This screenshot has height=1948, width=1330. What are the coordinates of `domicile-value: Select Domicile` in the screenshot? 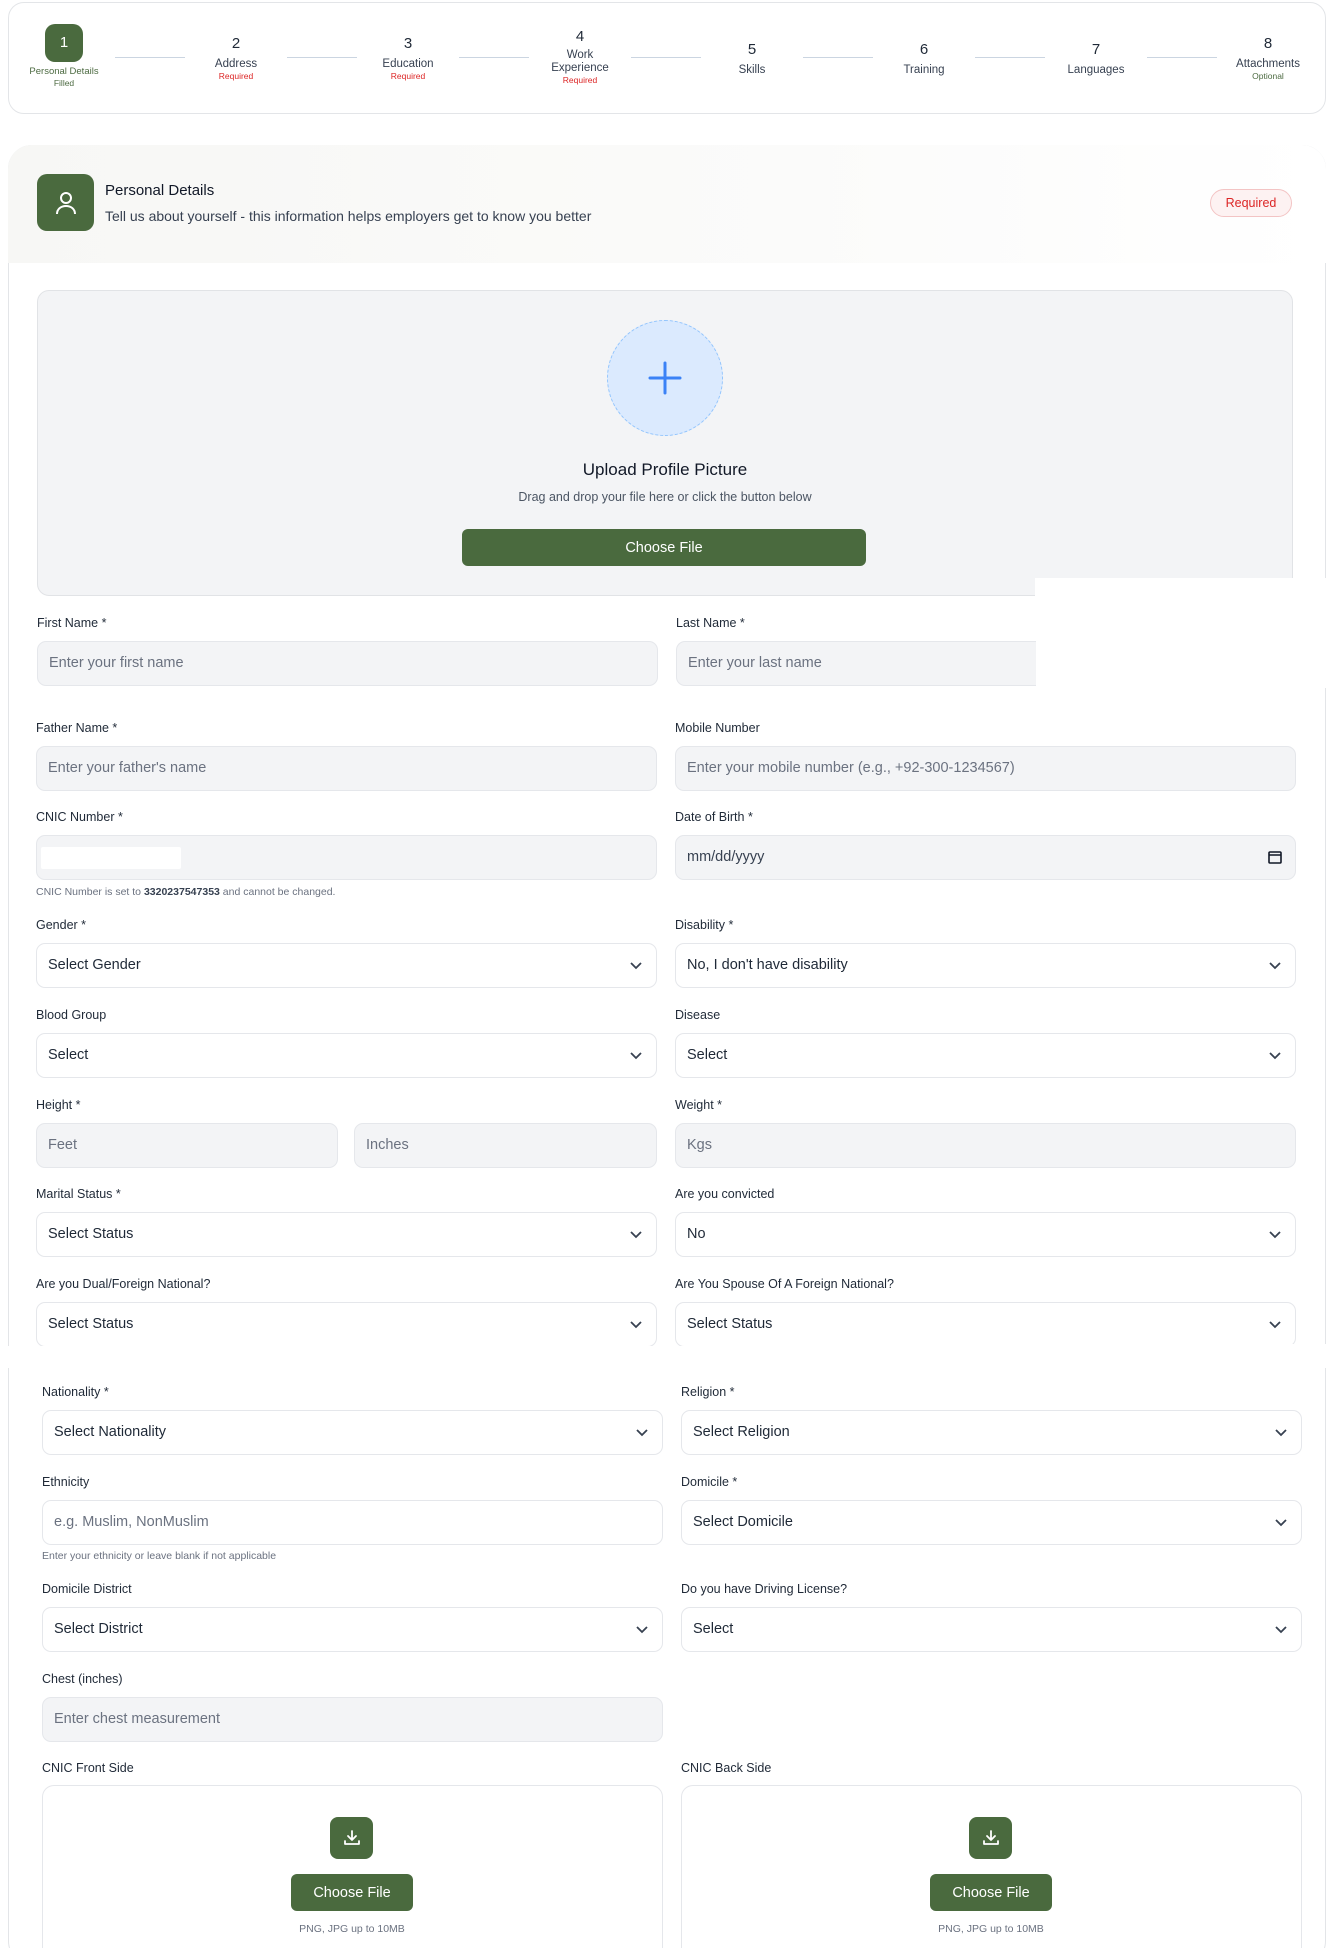 It's located at (743, 1522).